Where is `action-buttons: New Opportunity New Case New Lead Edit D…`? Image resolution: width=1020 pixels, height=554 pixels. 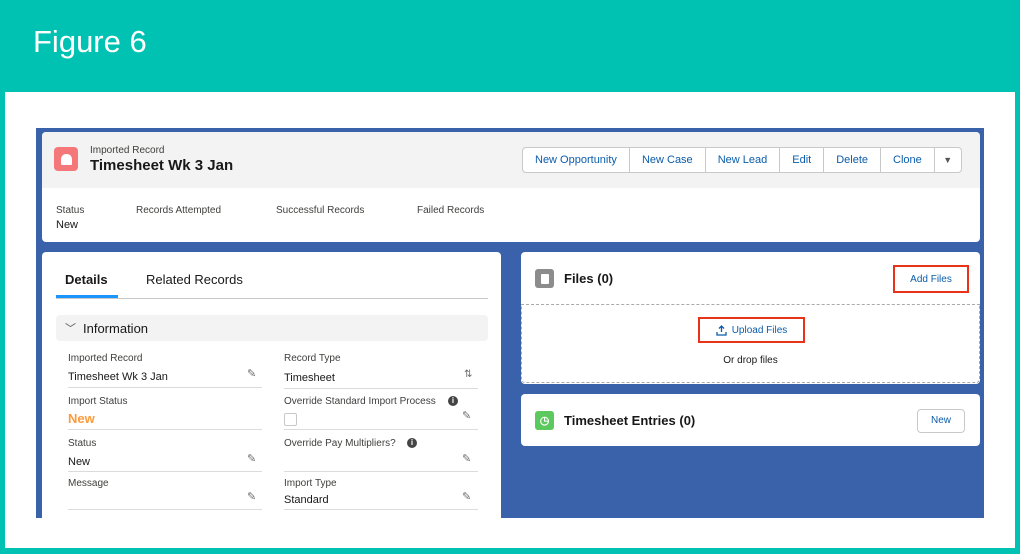
action-buttons: New Opportunity New Case New Lead Edit D… is located at coordinates (742, 160).